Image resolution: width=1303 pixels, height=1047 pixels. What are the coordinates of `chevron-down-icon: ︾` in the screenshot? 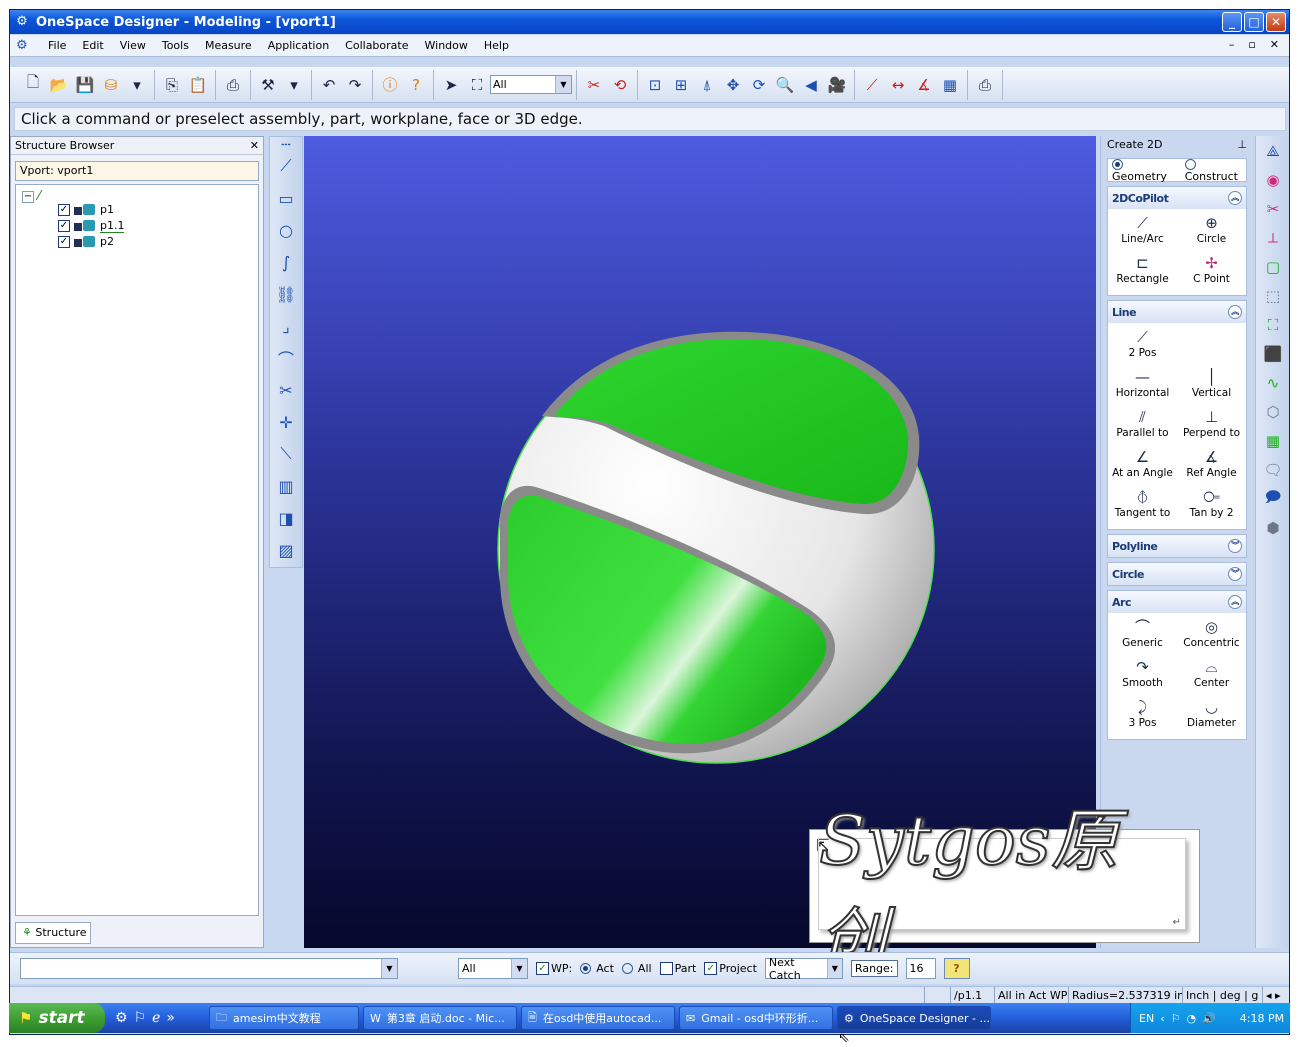 It's located at (1235, 546).